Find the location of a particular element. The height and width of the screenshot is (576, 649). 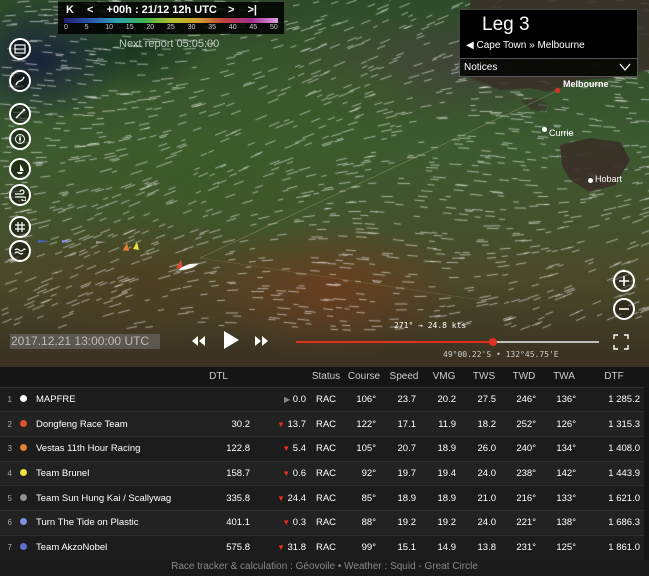

boat-akzonobel is located at coordinates (44, 241).